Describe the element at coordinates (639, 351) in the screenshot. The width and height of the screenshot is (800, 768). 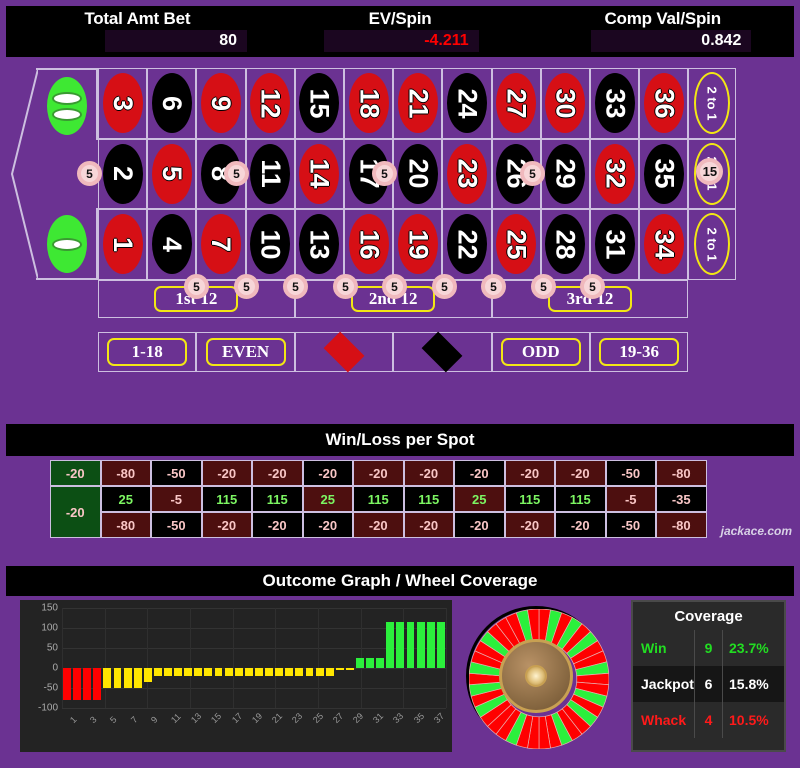
I see `outside-bet-19-36: 19-36` at that location.